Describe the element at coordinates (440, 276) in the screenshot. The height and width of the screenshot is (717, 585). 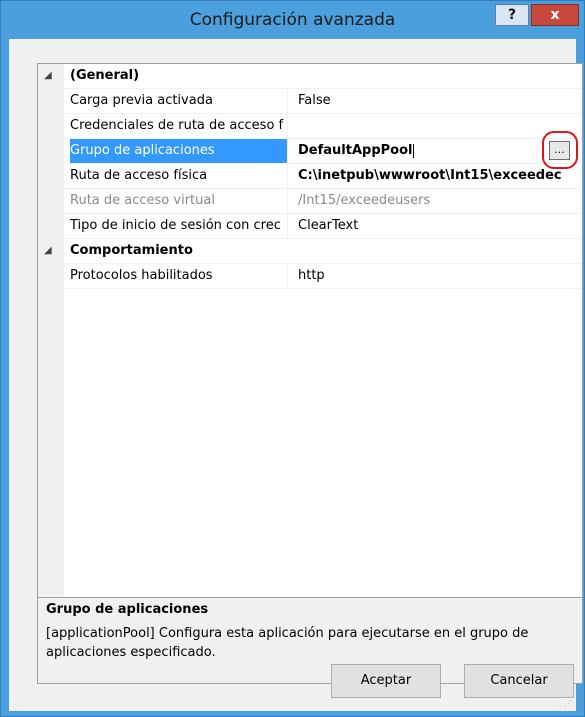
I see `property-value: http` at that location.